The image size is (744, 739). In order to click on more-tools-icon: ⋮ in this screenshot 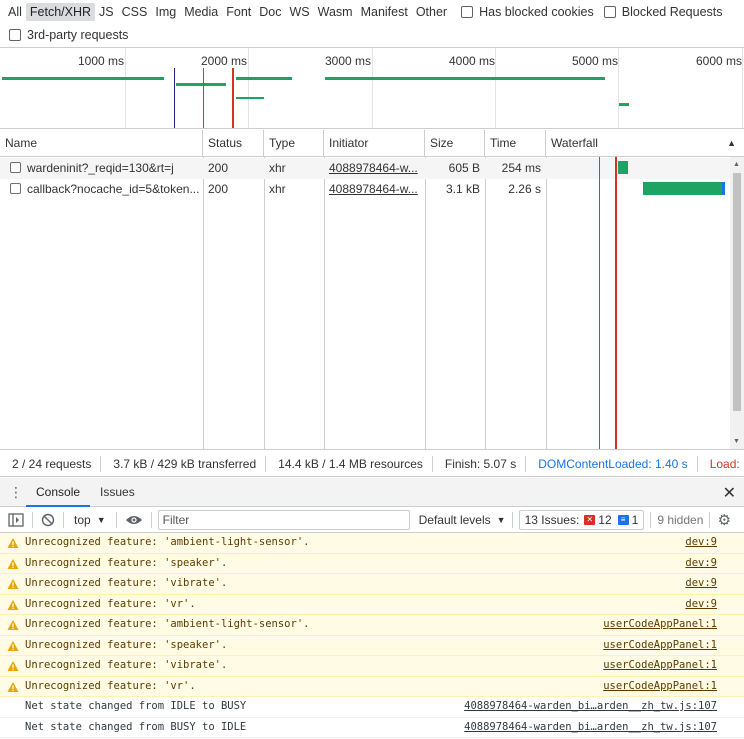, I will do `click(16, 492)`.